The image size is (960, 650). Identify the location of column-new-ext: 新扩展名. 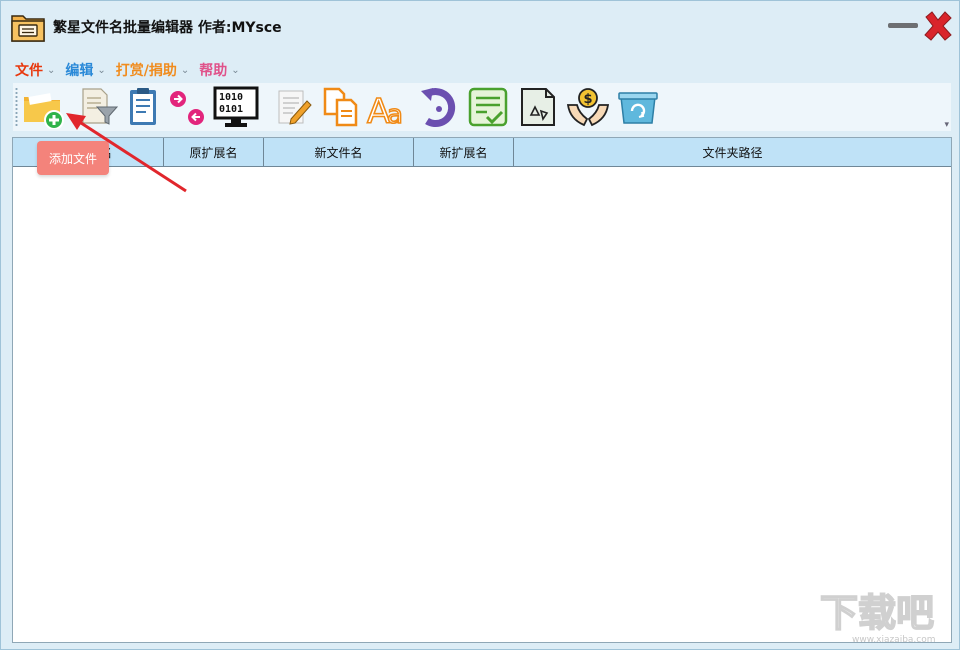
(464, 152).